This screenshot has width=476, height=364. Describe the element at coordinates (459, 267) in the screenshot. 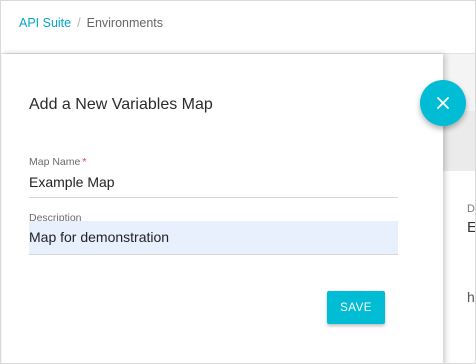

I see `background-card` at that location.